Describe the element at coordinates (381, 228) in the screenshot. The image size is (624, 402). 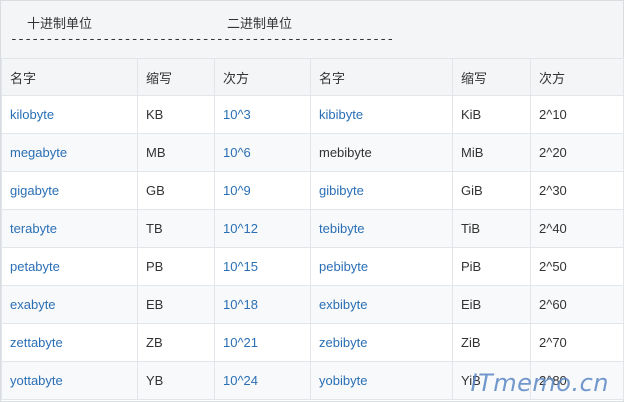
I see `binary-name-link: tebibyte` at that location.